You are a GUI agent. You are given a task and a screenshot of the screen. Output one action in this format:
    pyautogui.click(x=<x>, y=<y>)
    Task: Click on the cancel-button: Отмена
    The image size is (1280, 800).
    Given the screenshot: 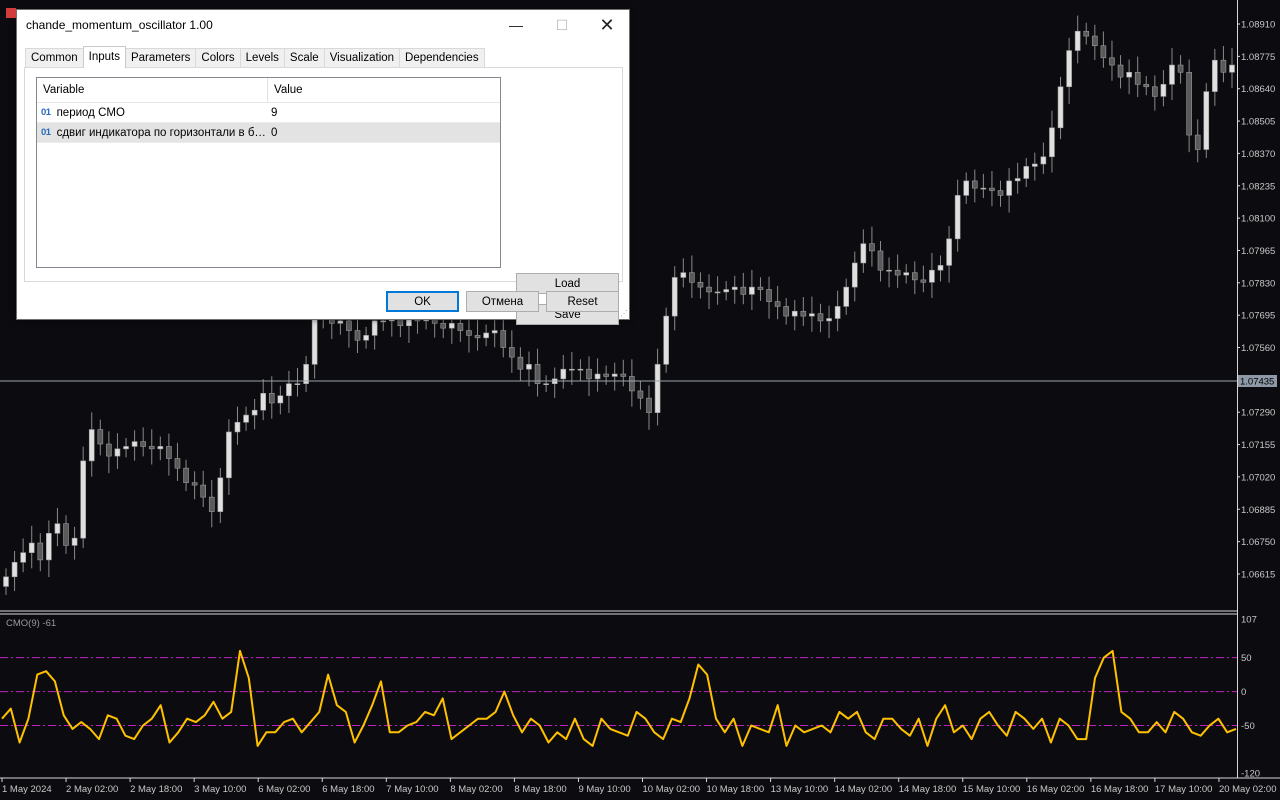 What is the action you would take?
    pyautogui.click(x=502, y=301)
    